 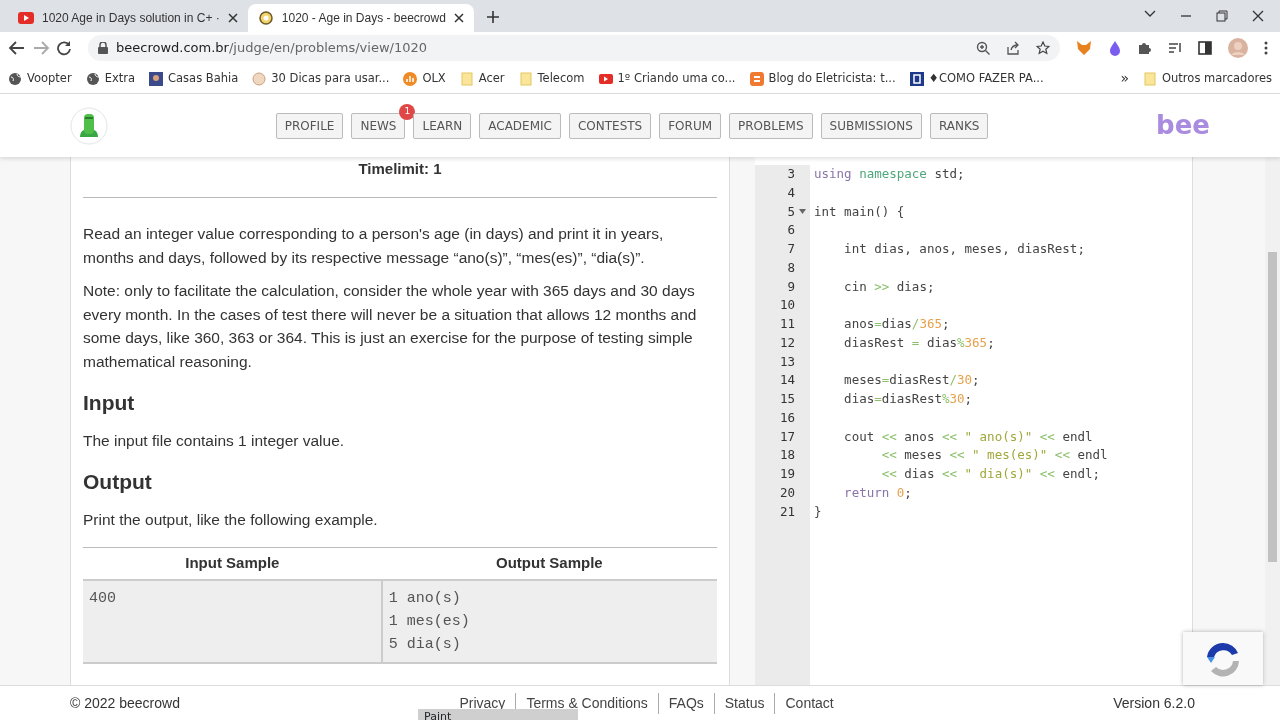 What do you see at coordinates (790, 174) in the screenshot?
I see `line-number: 3` at bounding box center [790, 174].